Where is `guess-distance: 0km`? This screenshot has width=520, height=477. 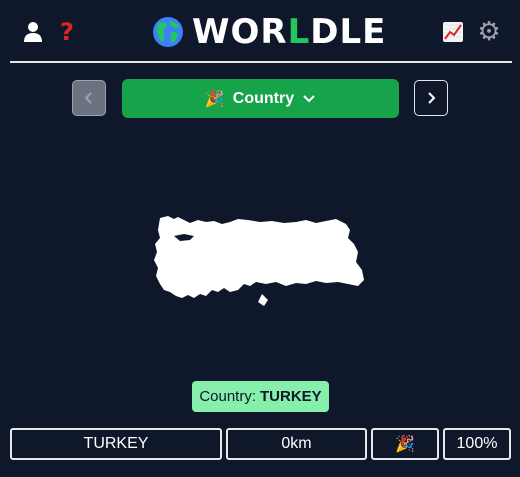
guess-distance: 0km is located at coordinates (296, 443).